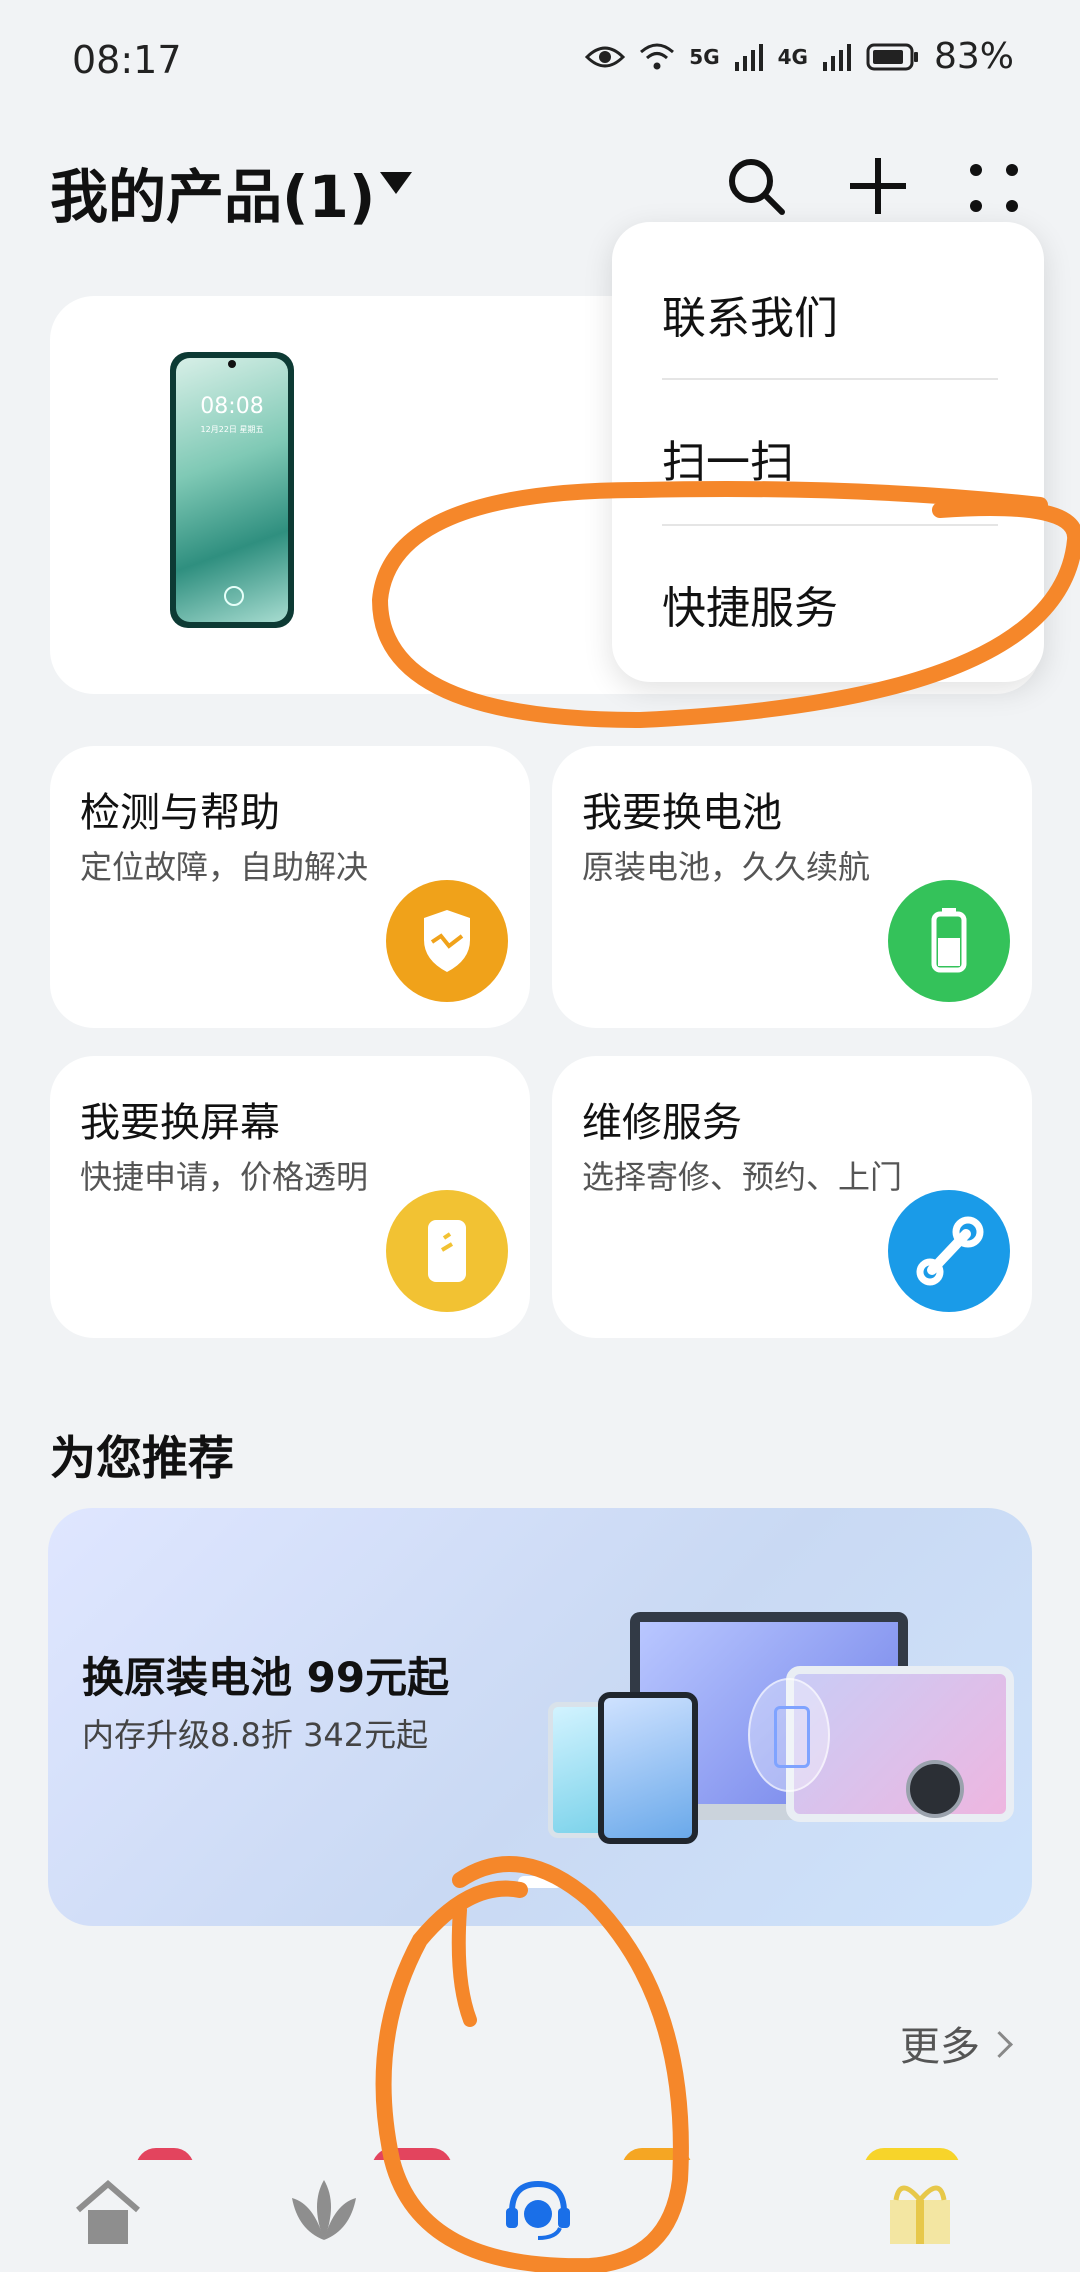 Image resolution: width=1080 pixels, height=2272 pixels. I want to click on status-icons: 5G 4G 83%, so click(799, 56).